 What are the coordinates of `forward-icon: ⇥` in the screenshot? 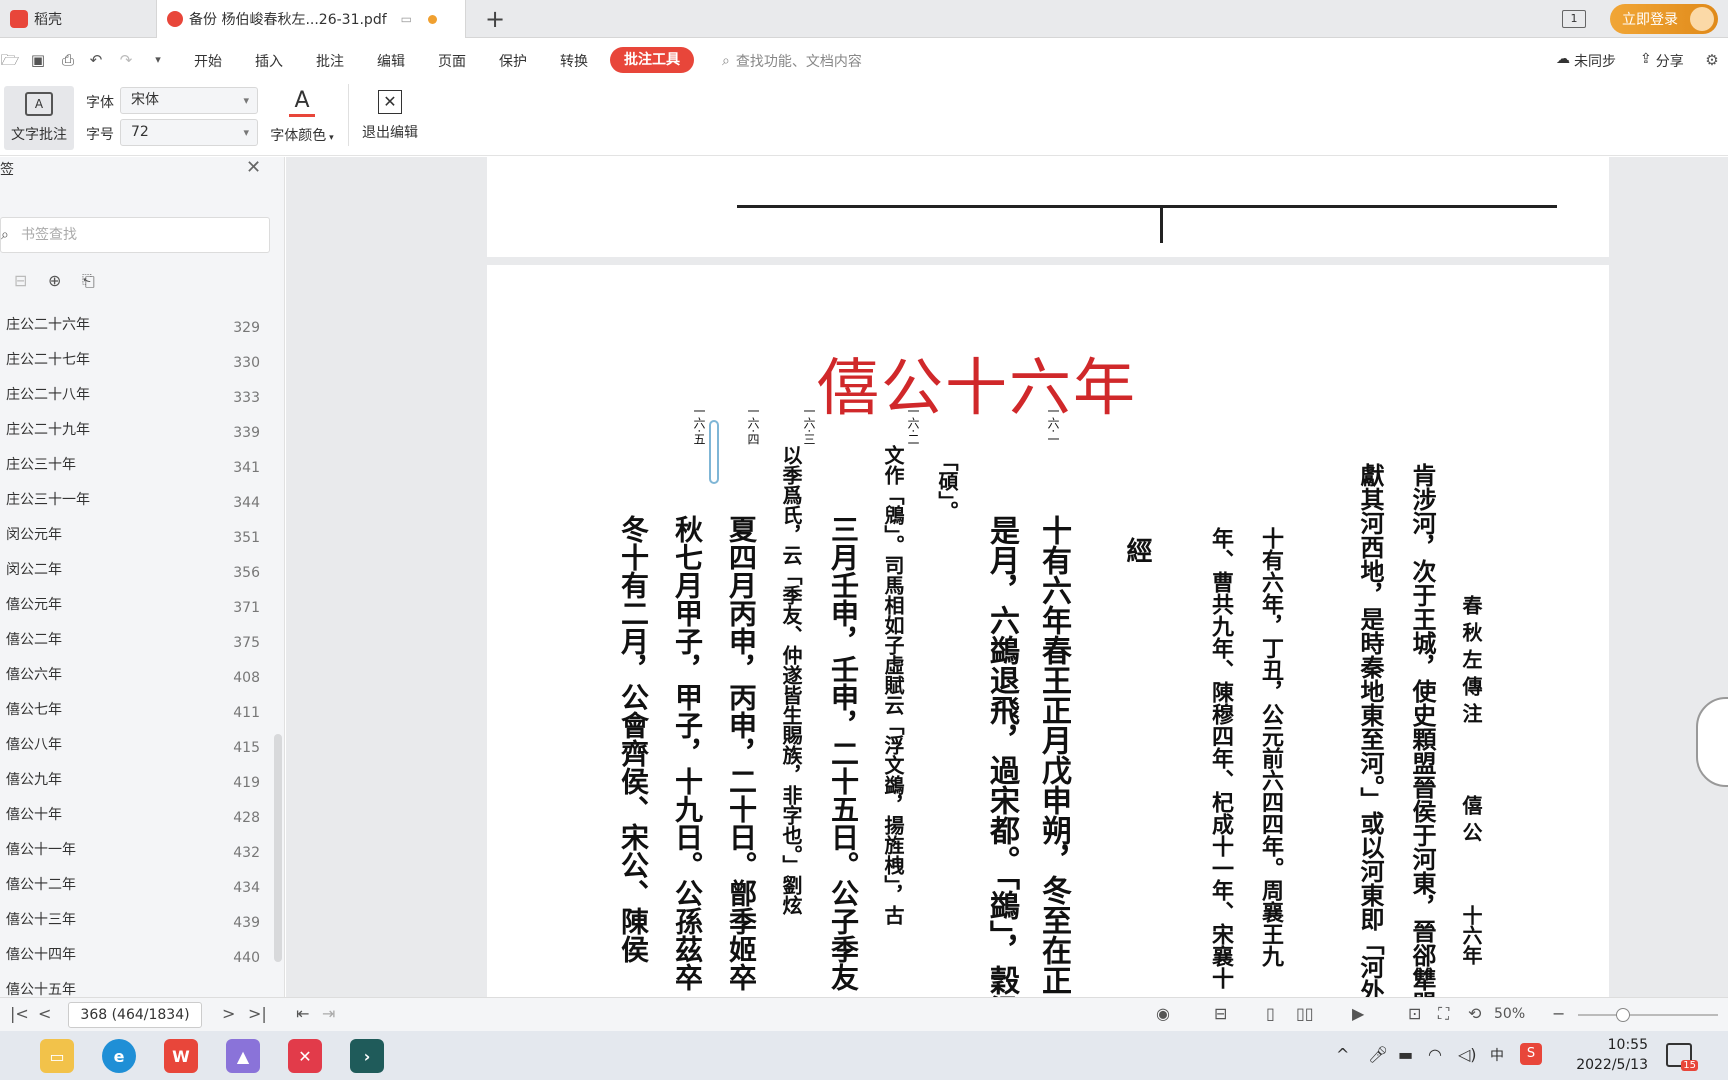 It's located at (328, 1013).